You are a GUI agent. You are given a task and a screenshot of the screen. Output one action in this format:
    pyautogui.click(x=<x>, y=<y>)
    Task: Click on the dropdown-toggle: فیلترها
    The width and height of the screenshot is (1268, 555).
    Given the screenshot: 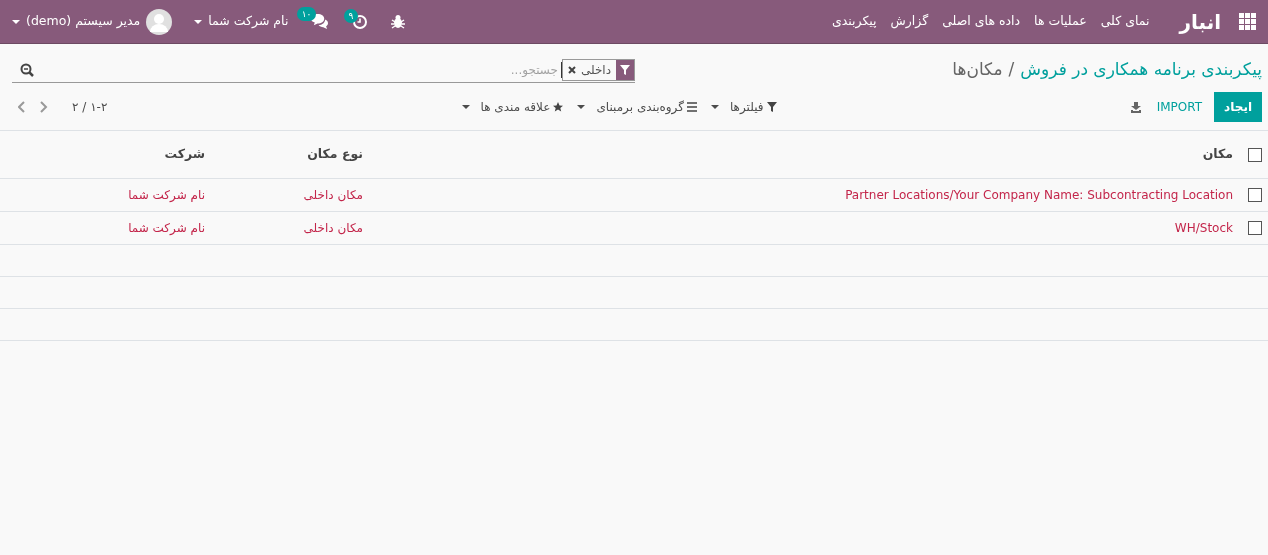 What is the action you would take?
    pyautogui.click(x=743, y=107)
    